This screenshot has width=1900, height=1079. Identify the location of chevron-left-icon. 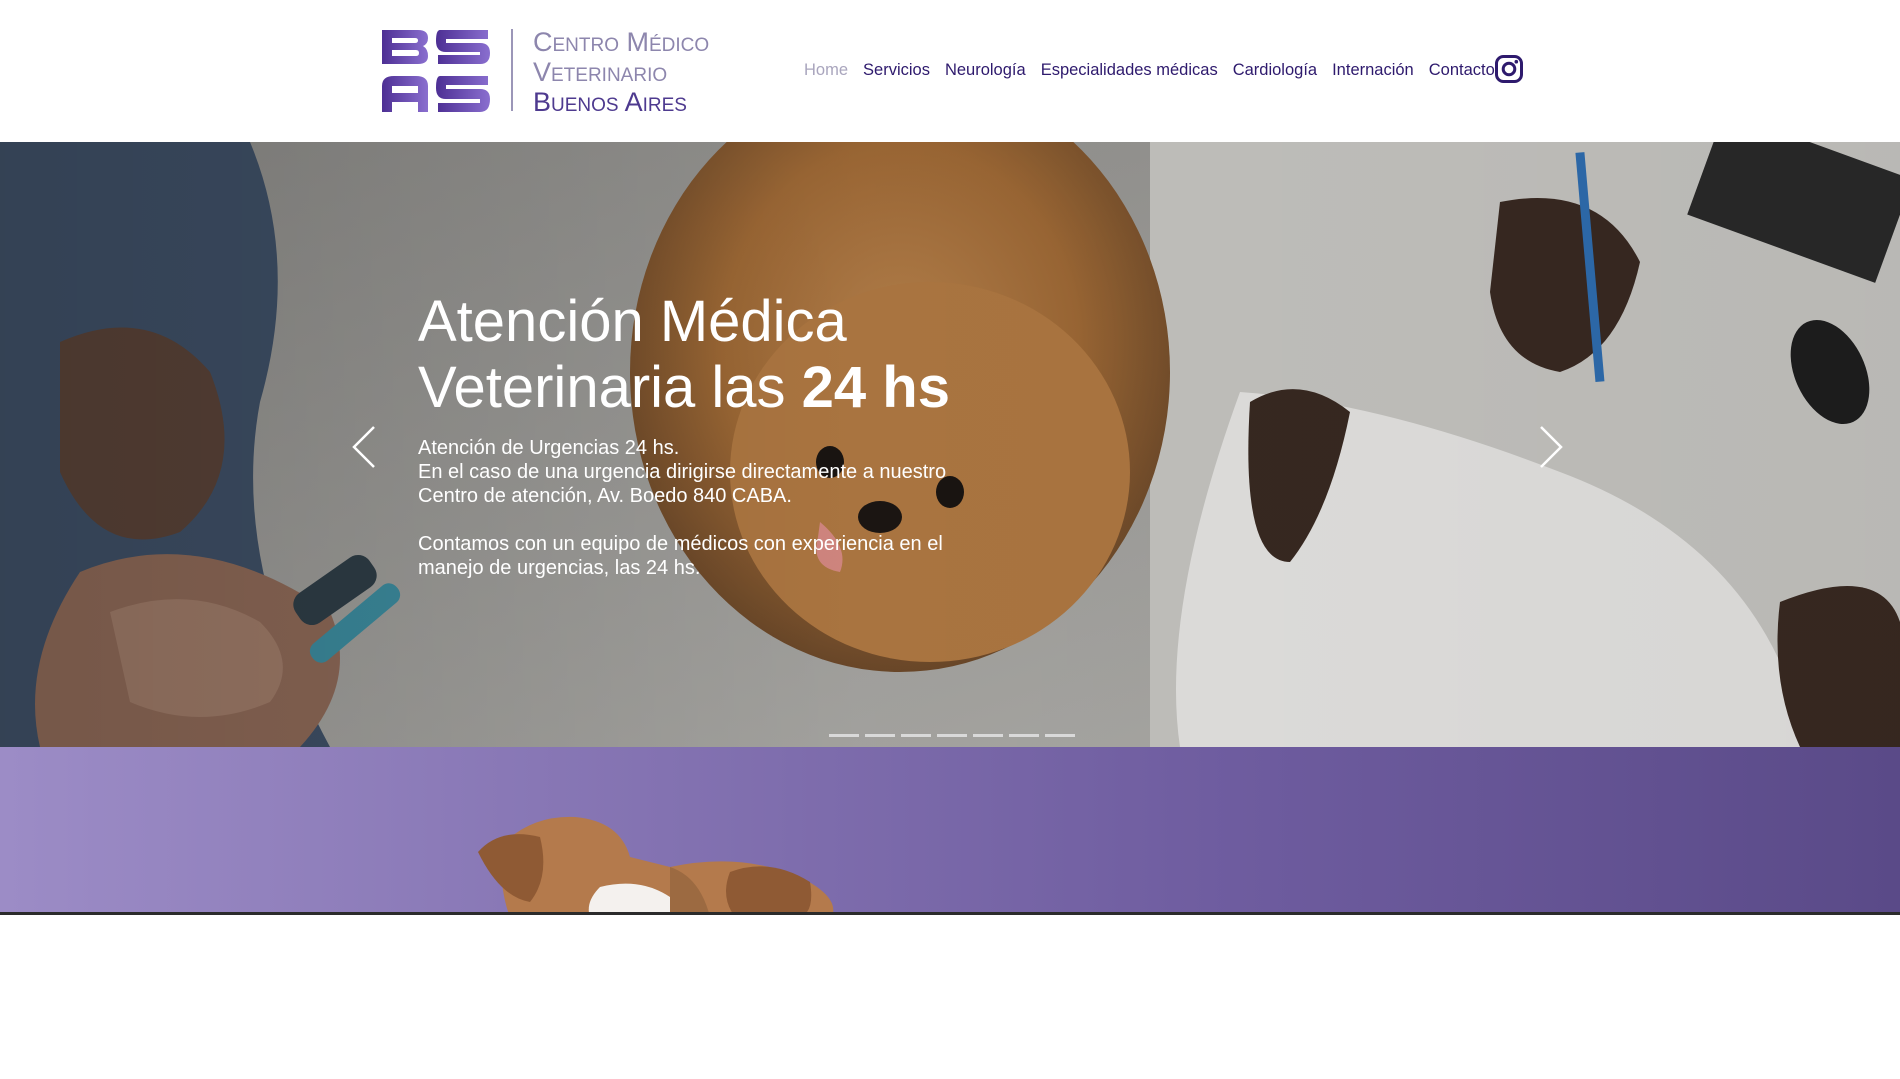
(365, 447).